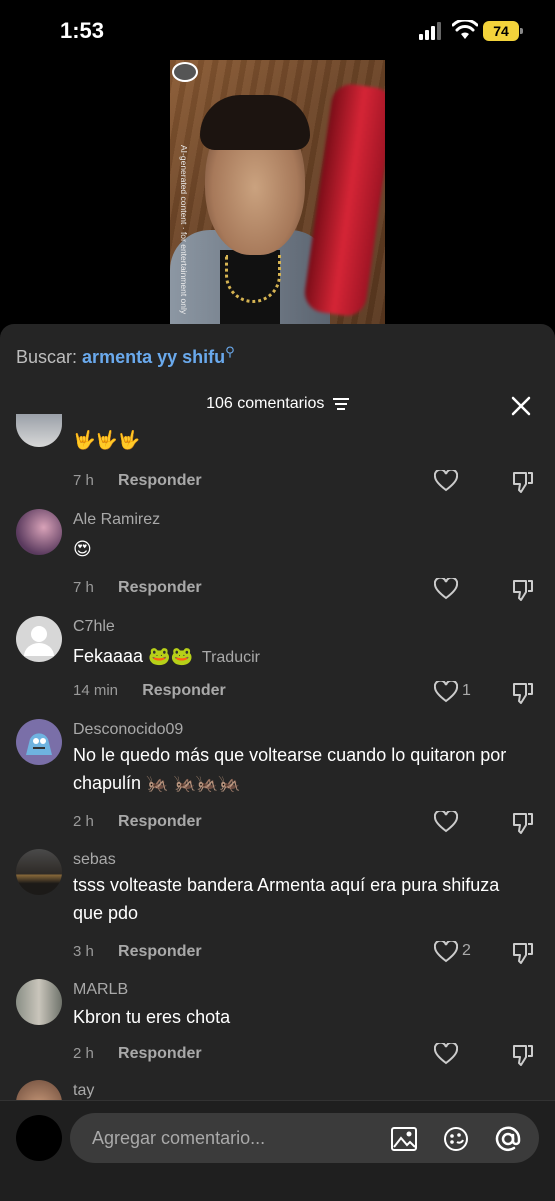 The width and height of the screenshot is (555, 1201). I want to click on comment-author: MARLB, so click(100, 990).